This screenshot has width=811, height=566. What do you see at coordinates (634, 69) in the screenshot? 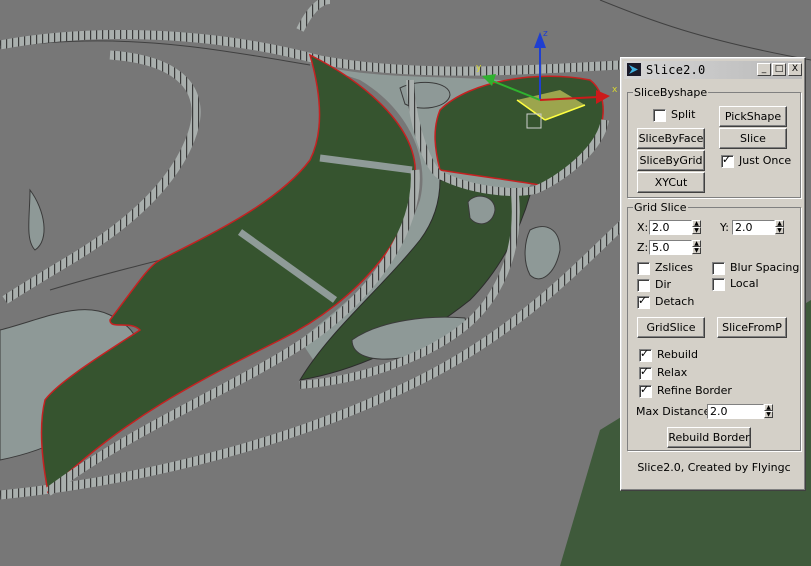
I see `app-icon` at bounding box center [634, 69].